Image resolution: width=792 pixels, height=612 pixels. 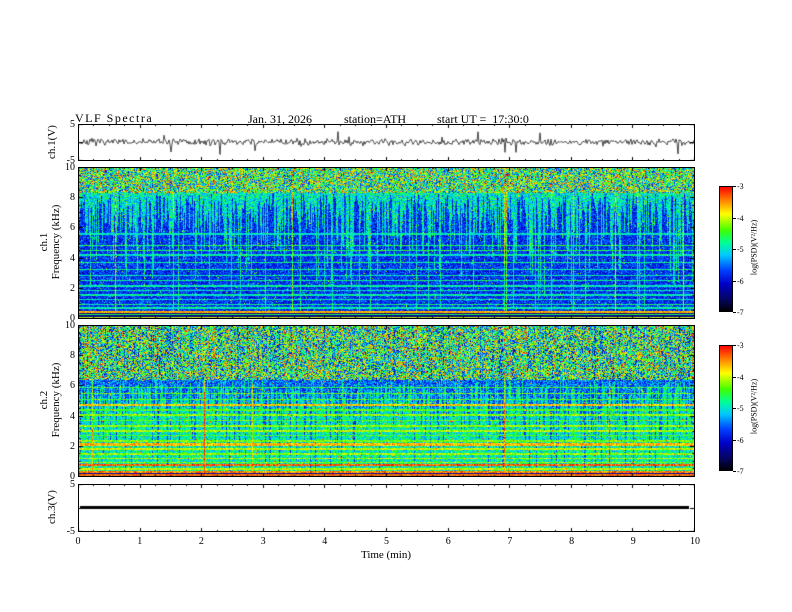 I want to click on y-tick-label: -5, so click(x=70, y=531).